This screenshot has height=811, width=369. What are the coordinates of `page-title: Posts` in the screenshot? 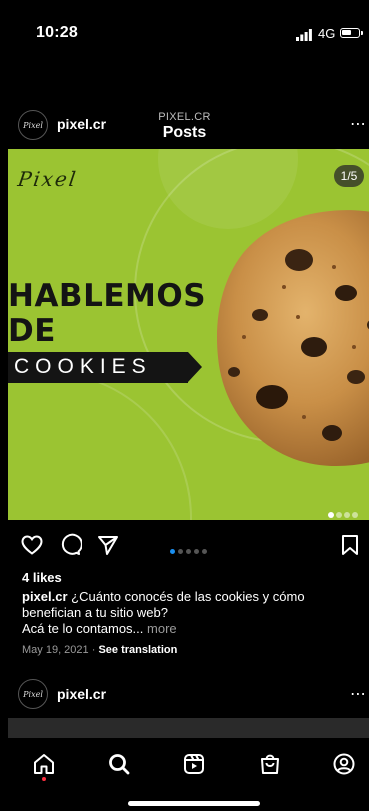 It's located at (184, 132).